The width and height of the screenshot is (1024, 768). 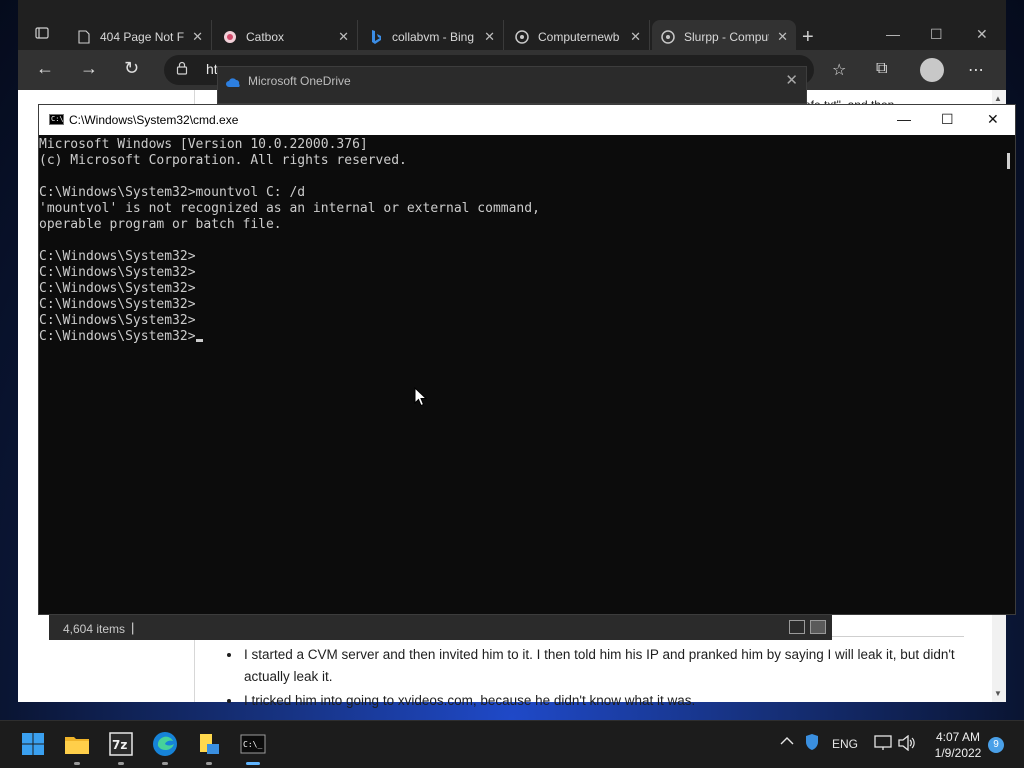 What do you see at coordinates (958, 737) in the screenshot?
I see `clock-time: 4:07 AM` at bounding box center [958, 737].